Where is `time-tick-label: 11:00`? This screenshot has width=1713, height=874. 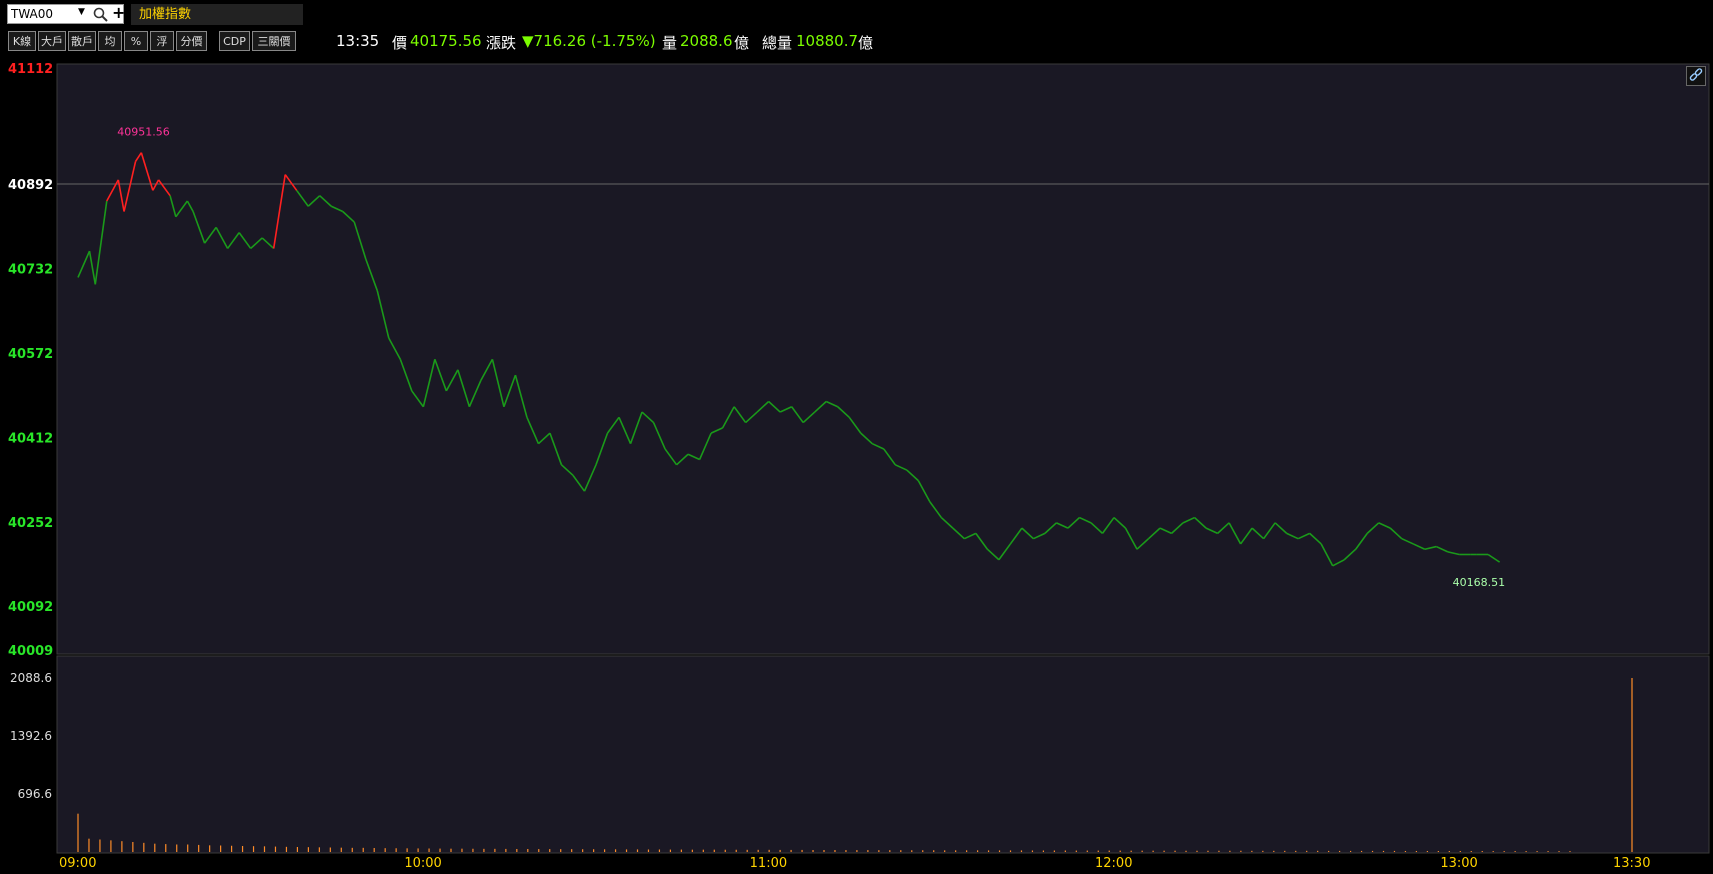 time-tick-label: 11:00 is located at coordinates (768, 863).